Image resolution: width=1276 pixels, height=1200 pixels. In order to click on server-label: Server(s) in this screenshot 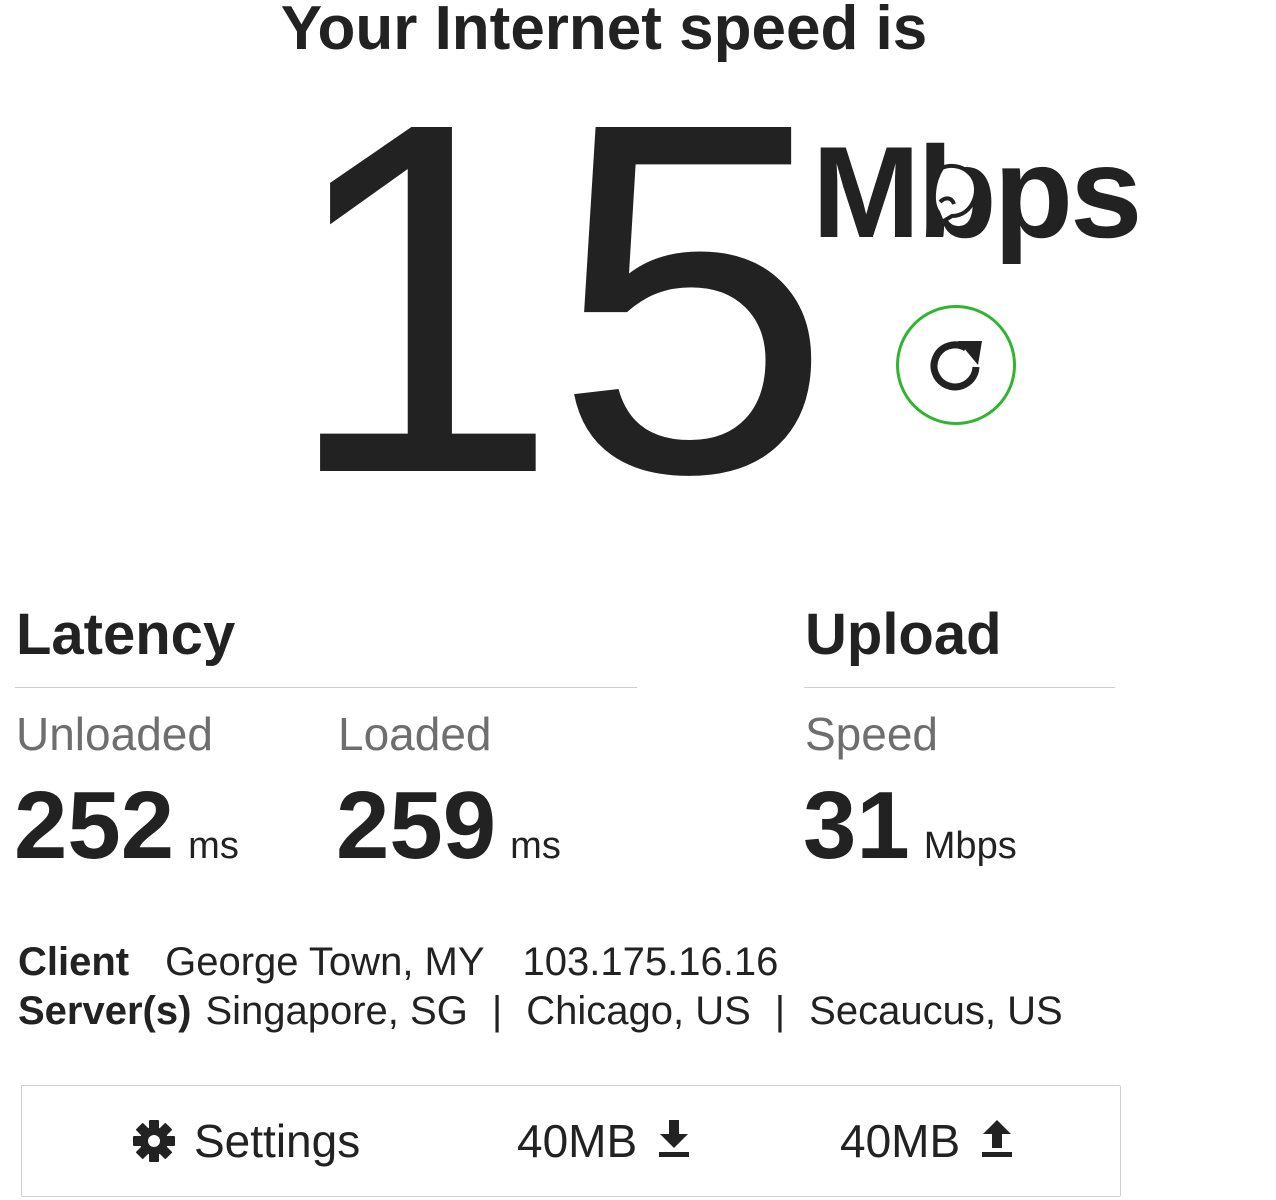, I will do `click(105, 1011)`.